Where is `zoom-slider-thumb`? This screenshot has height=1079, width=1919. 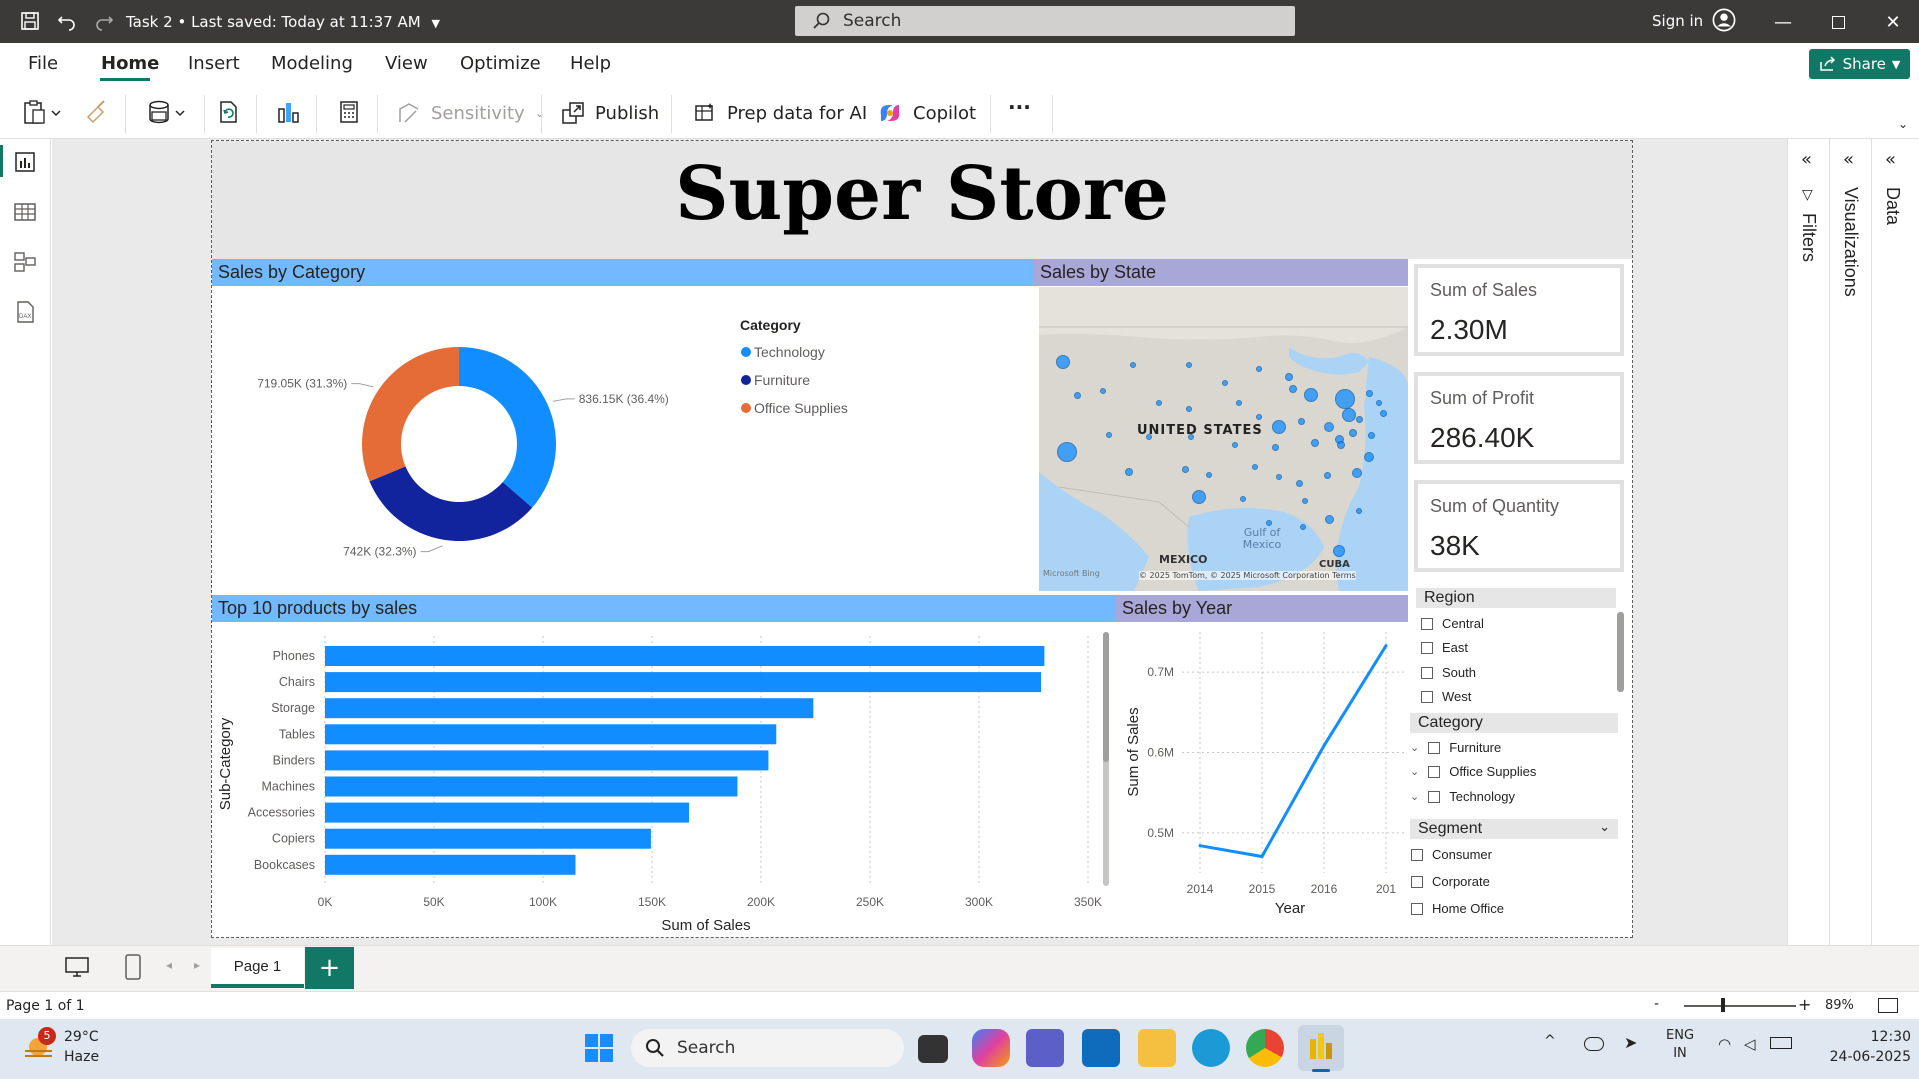 zoom-slider-thumb is located at coordinates (1723, 1005).